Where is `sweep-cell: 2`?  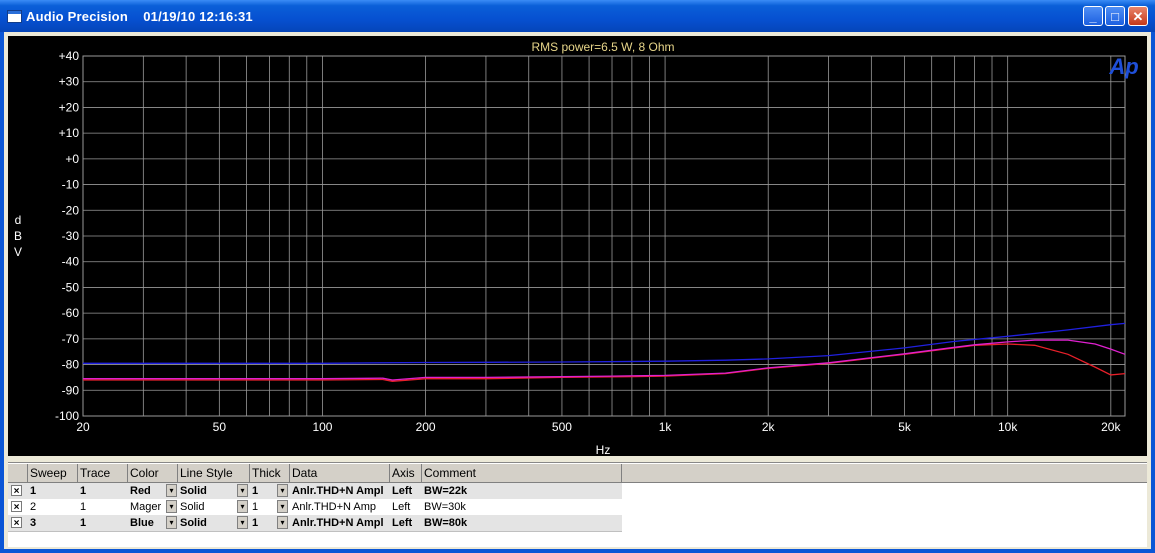 sweep-cell: 2 is located at coordinates (33, 507).